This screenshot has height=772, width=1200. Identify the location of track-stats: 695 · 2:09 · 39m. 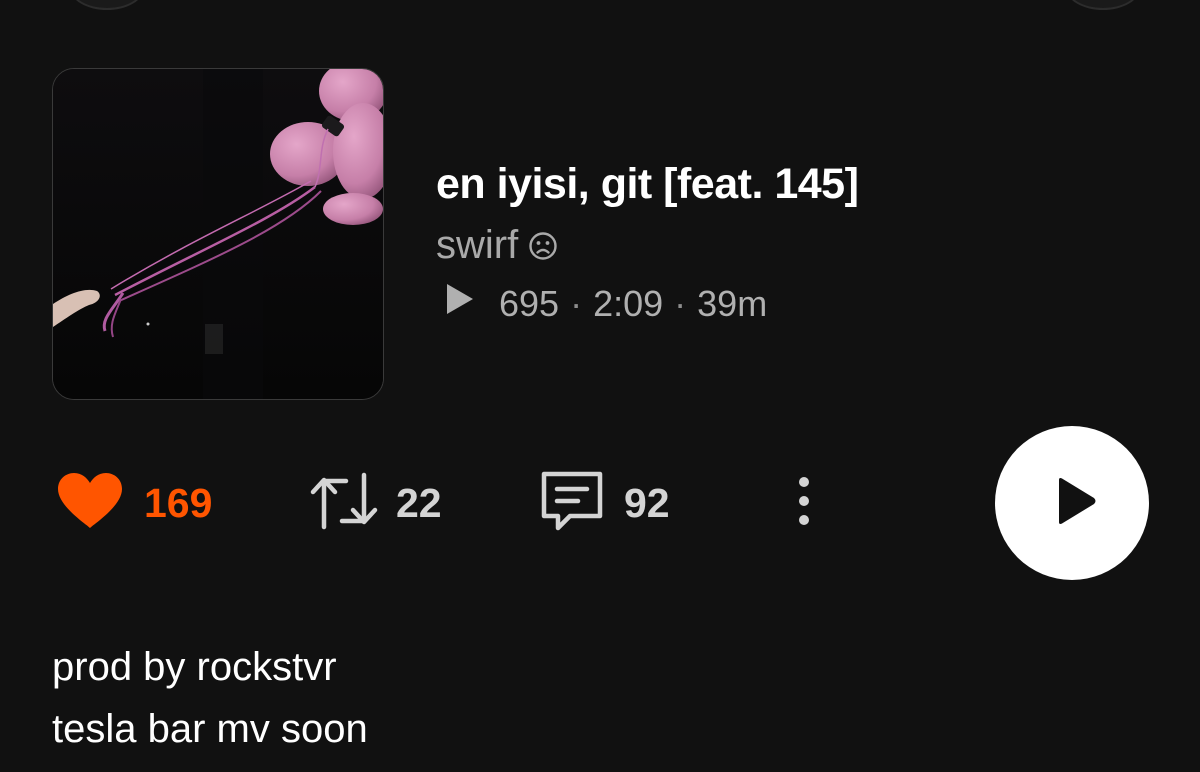
(606, 303).